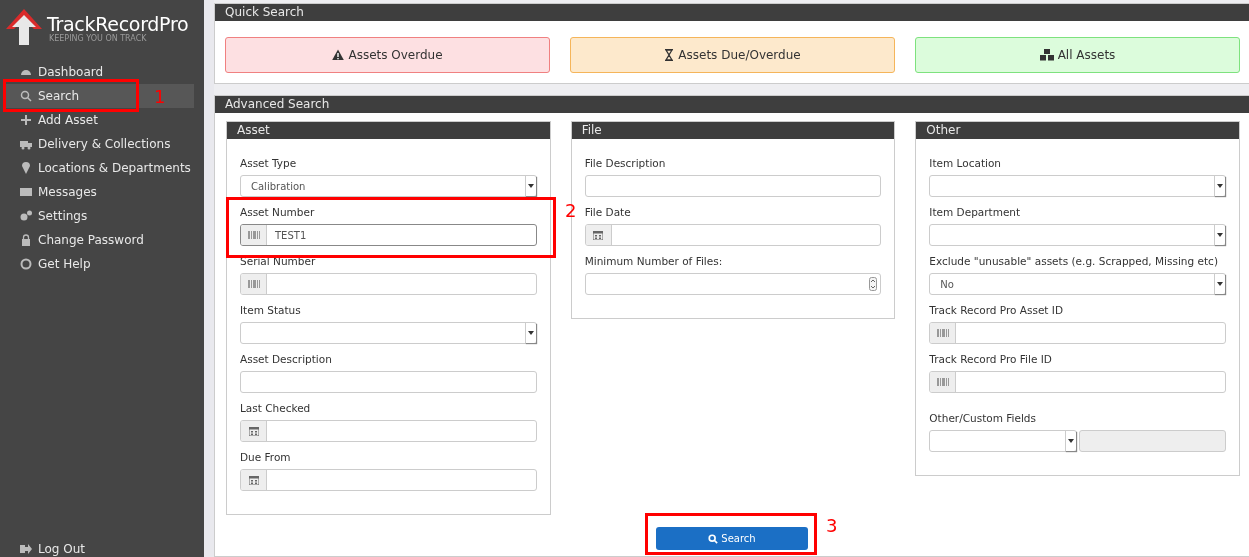  I want to click on dropdown: No, so click(1077, 284).